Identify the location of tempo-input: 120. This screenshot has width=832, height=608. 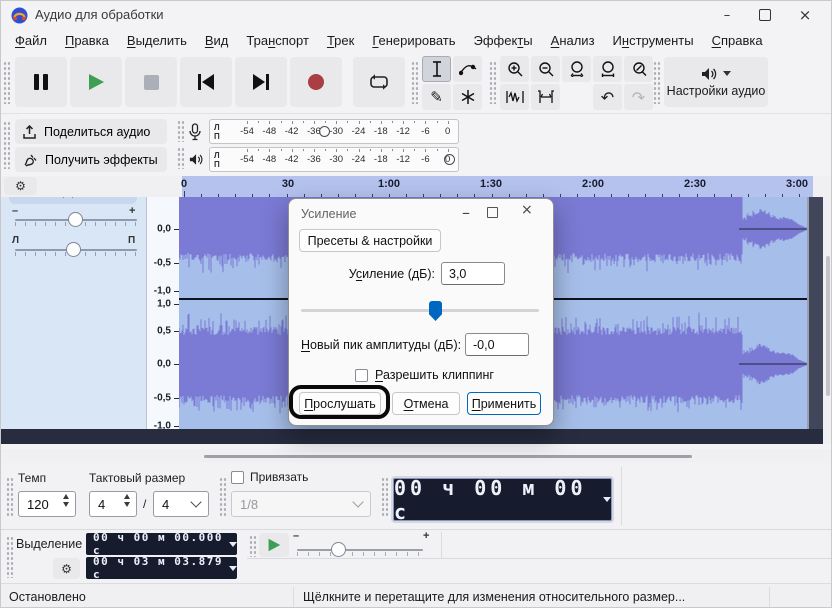
(47, 504).